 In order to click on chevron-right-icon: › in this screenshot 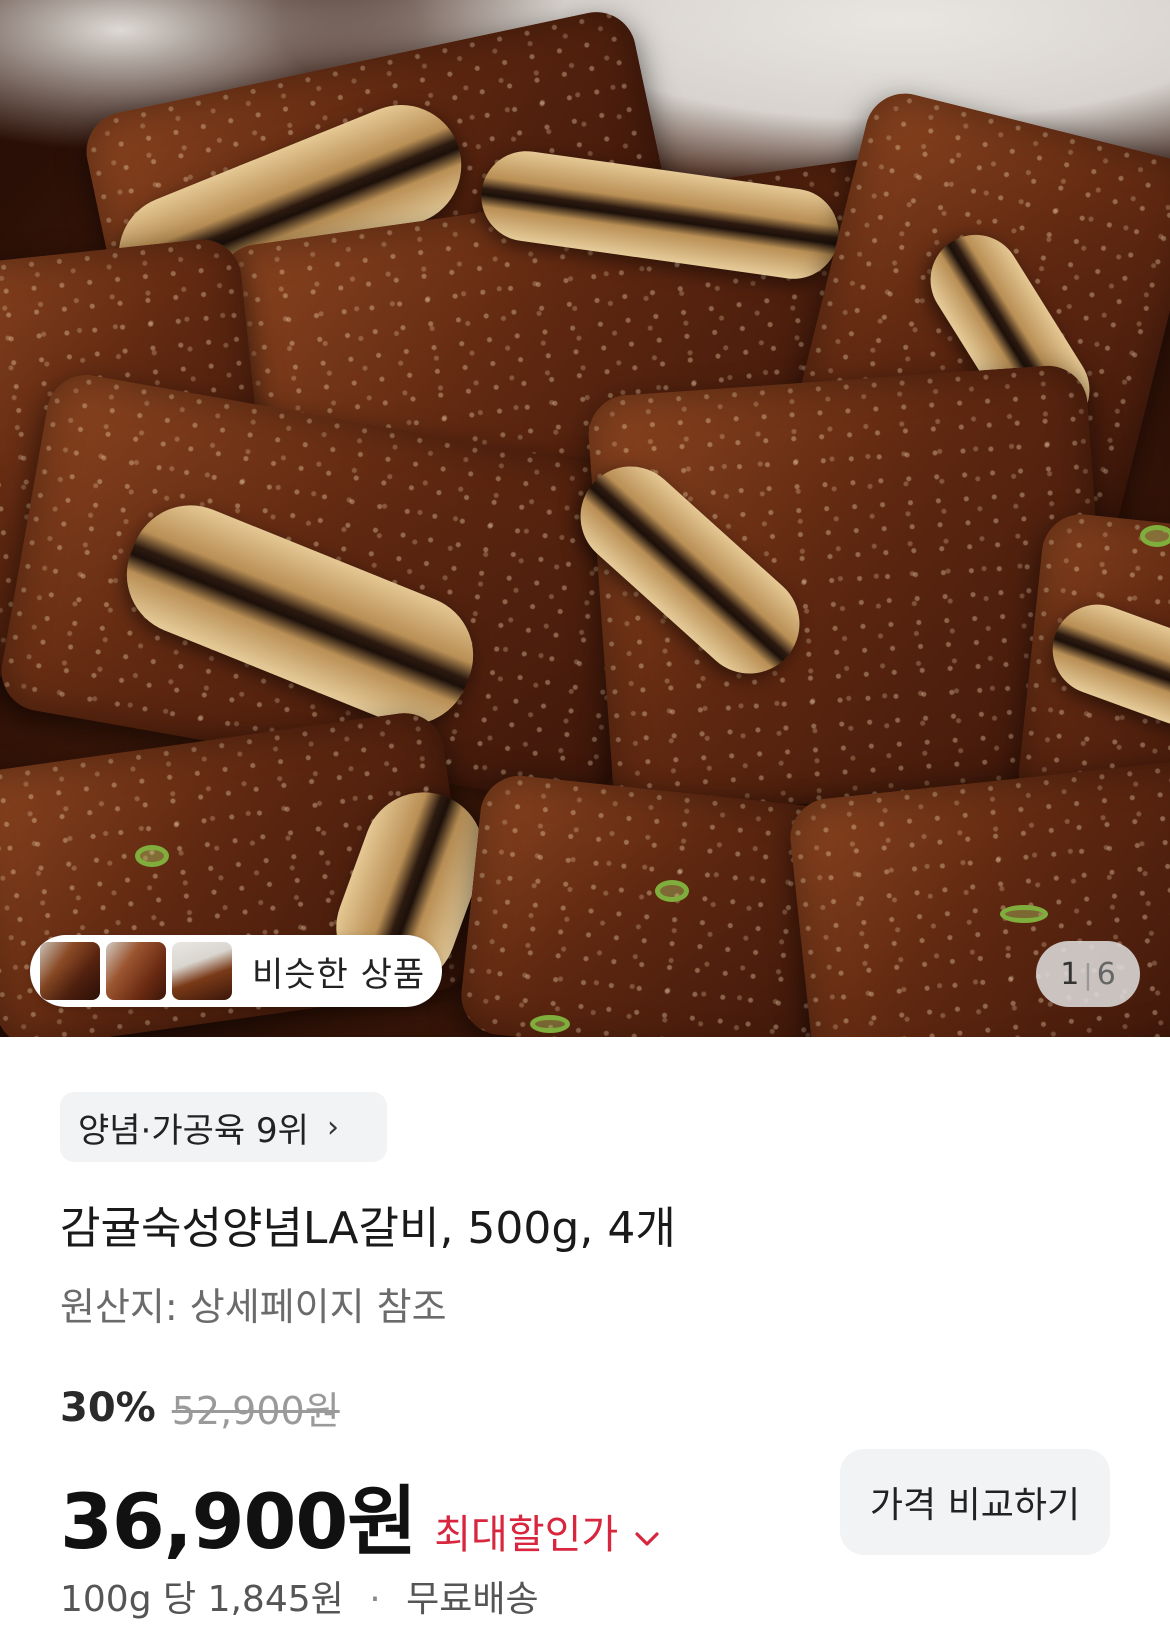, I will do `click(332, 1127)`.